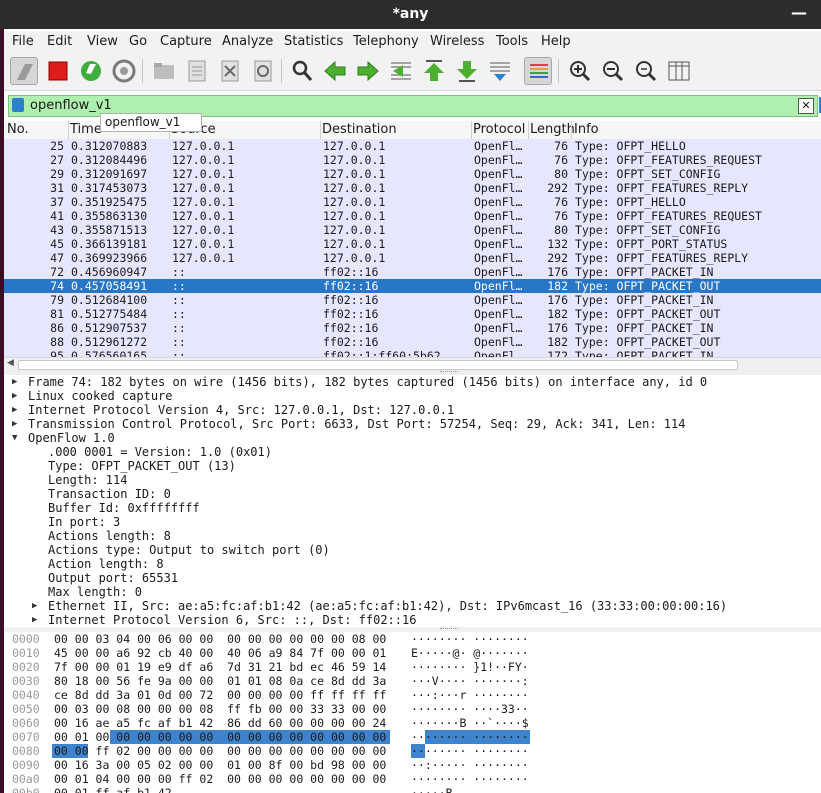 The image size is (821, 793). What do you see at coordinates (10, 363) in the screenshot?
I see `scroll-left-icon: ◀` at bounding box center [10, 363].